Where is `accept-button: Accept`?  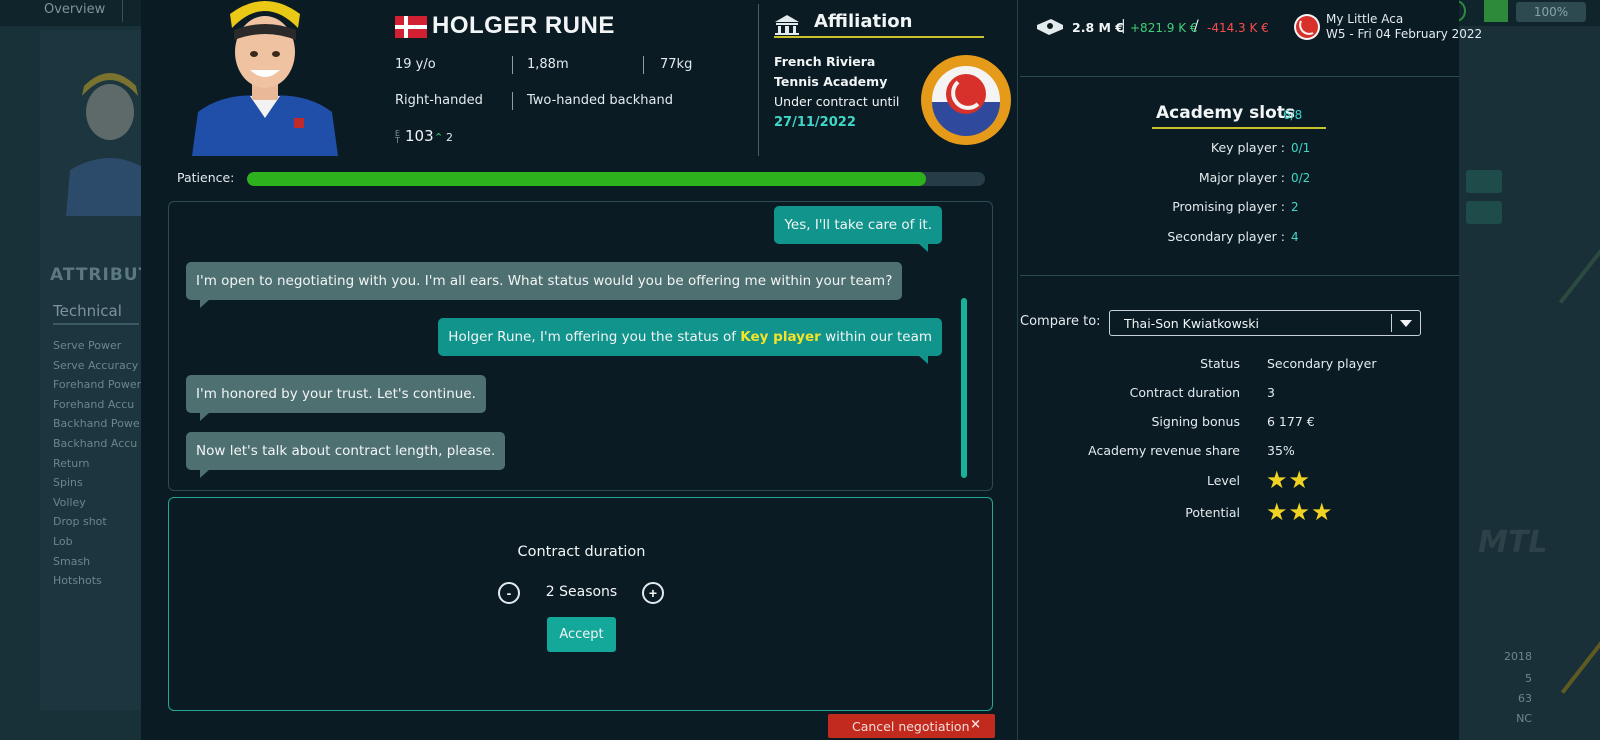
accept-button: Accept is located at coordinates (581, 634).